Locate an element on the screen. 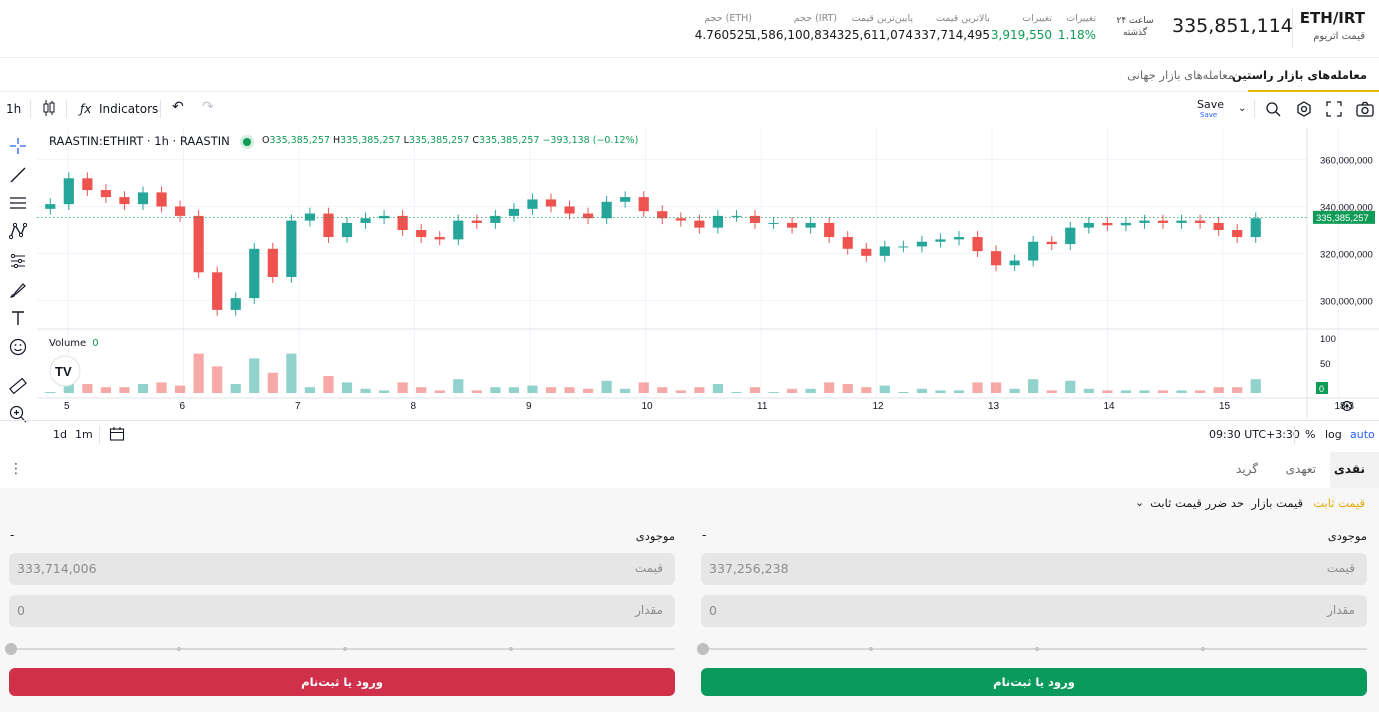  pair-title: ETH/IRT is located at coordinates (1332, 18).